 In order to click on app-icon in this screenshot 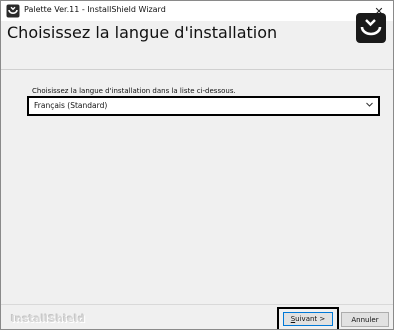, I will do `click(13, 11)`.